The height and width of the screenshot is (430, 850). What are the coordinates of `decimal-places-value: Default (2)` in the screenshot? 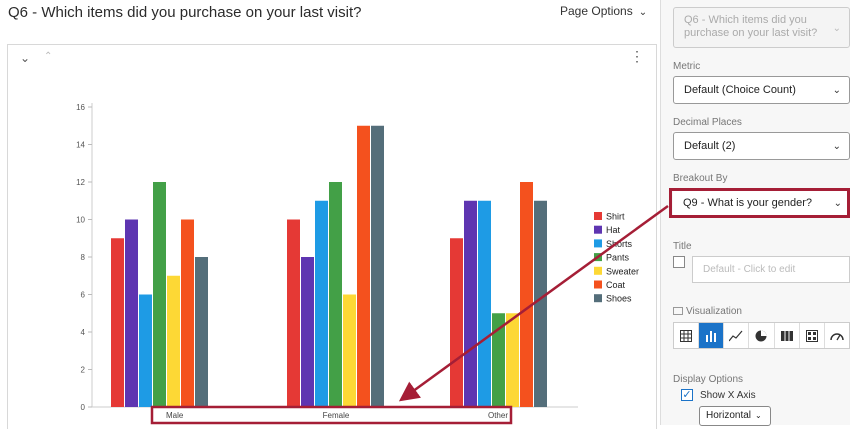 It's located at (710, 146).